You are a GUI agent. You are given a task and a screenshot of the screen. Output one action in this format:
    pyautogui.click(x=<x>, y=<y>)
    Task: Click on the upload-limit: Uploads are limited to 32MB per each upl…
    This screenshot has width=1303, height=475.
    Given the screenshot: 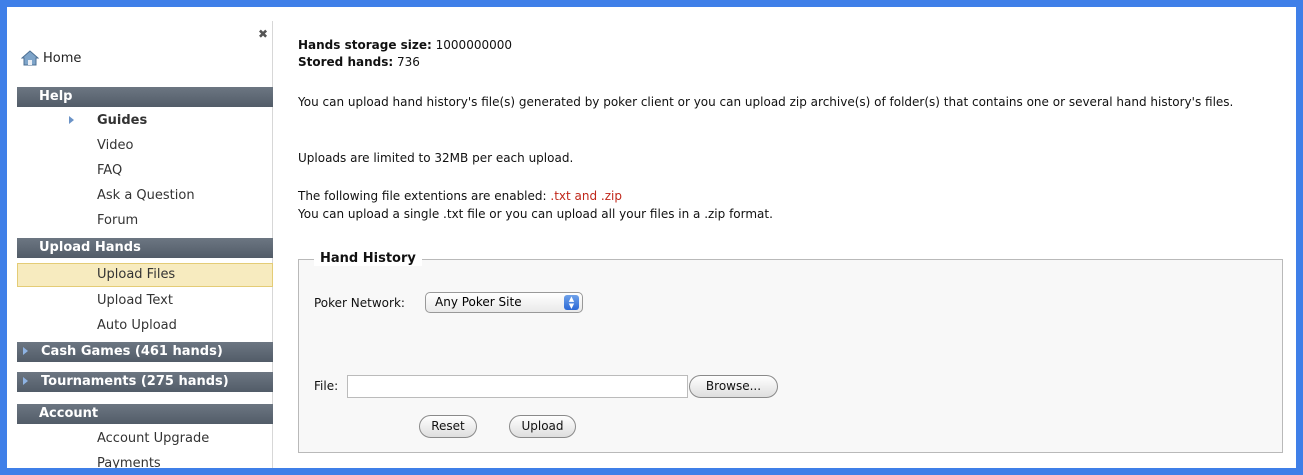 What is the action you would take?
    pyautogui.click(x=436, y=158)
    